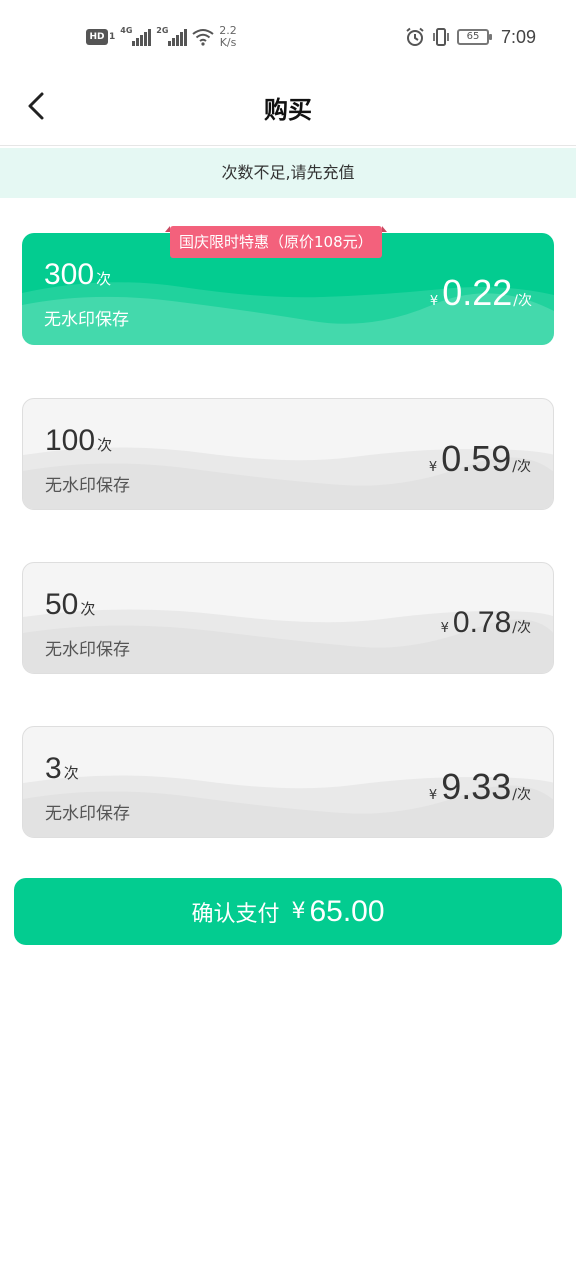 This screenshot has width=576, height=1280. I want to click on pay-currency: ¥, so click(298, 911).